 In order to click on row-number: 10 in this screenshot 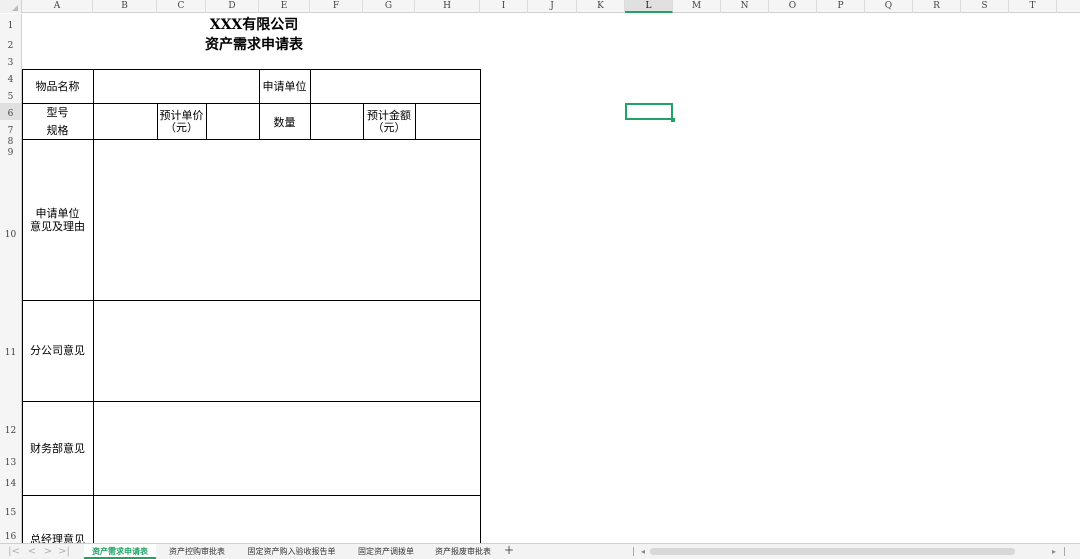, I will do `click(10, 235)`.